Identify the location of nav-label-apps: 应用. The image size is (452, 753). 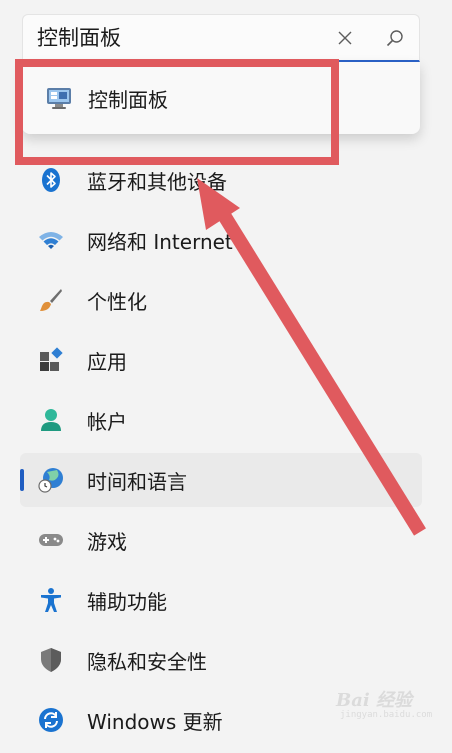
(107, 361).